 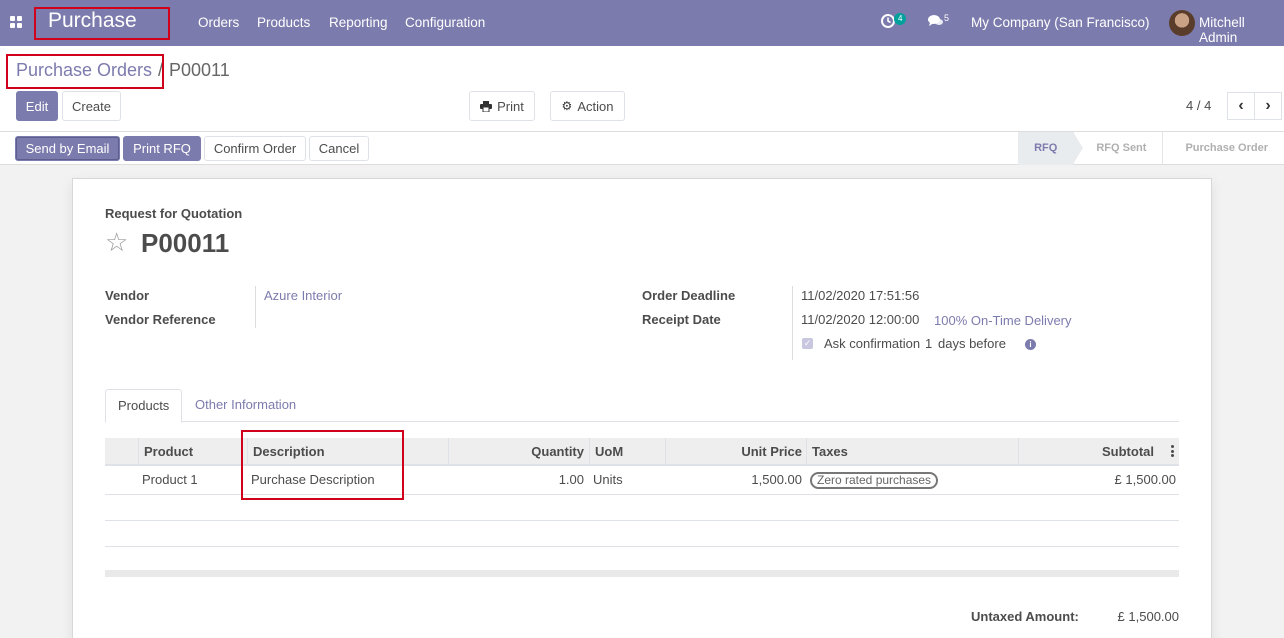 I want to click on create-button: Create, so click(x=91, y=106).